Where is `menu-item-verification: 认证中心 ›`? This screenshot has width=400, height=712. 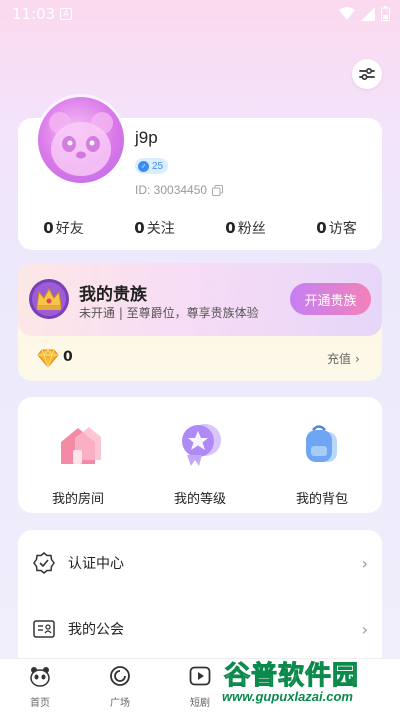
menu-item-verification: 认证中心 › is located at coordinates (200, 563).